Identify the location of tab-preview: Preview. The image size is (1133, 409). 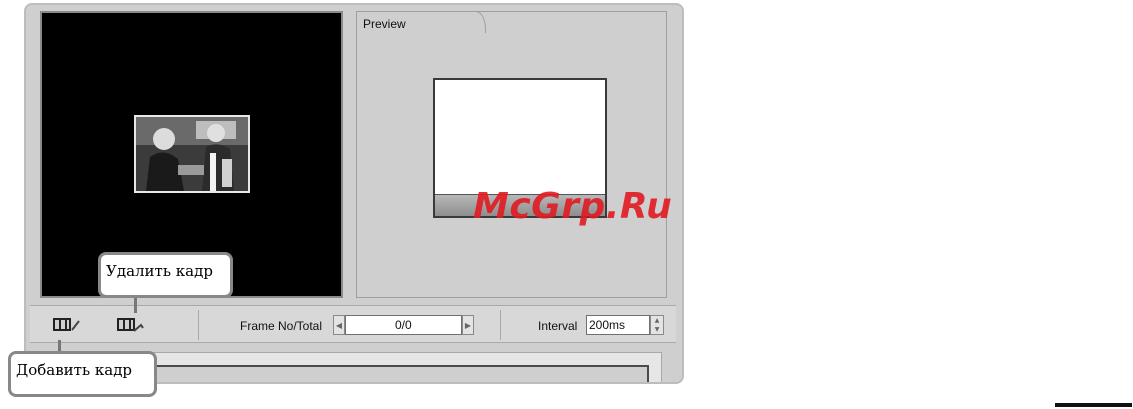
(421, 22).